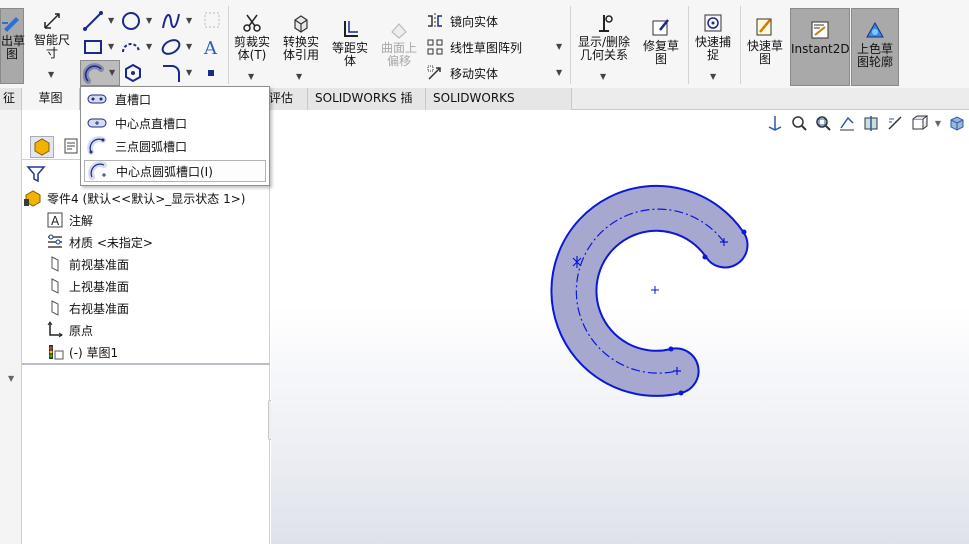 This screenshot has height=544, width=969. I want to click on offset-entities-button: 等距实 体, so click(350, 43).